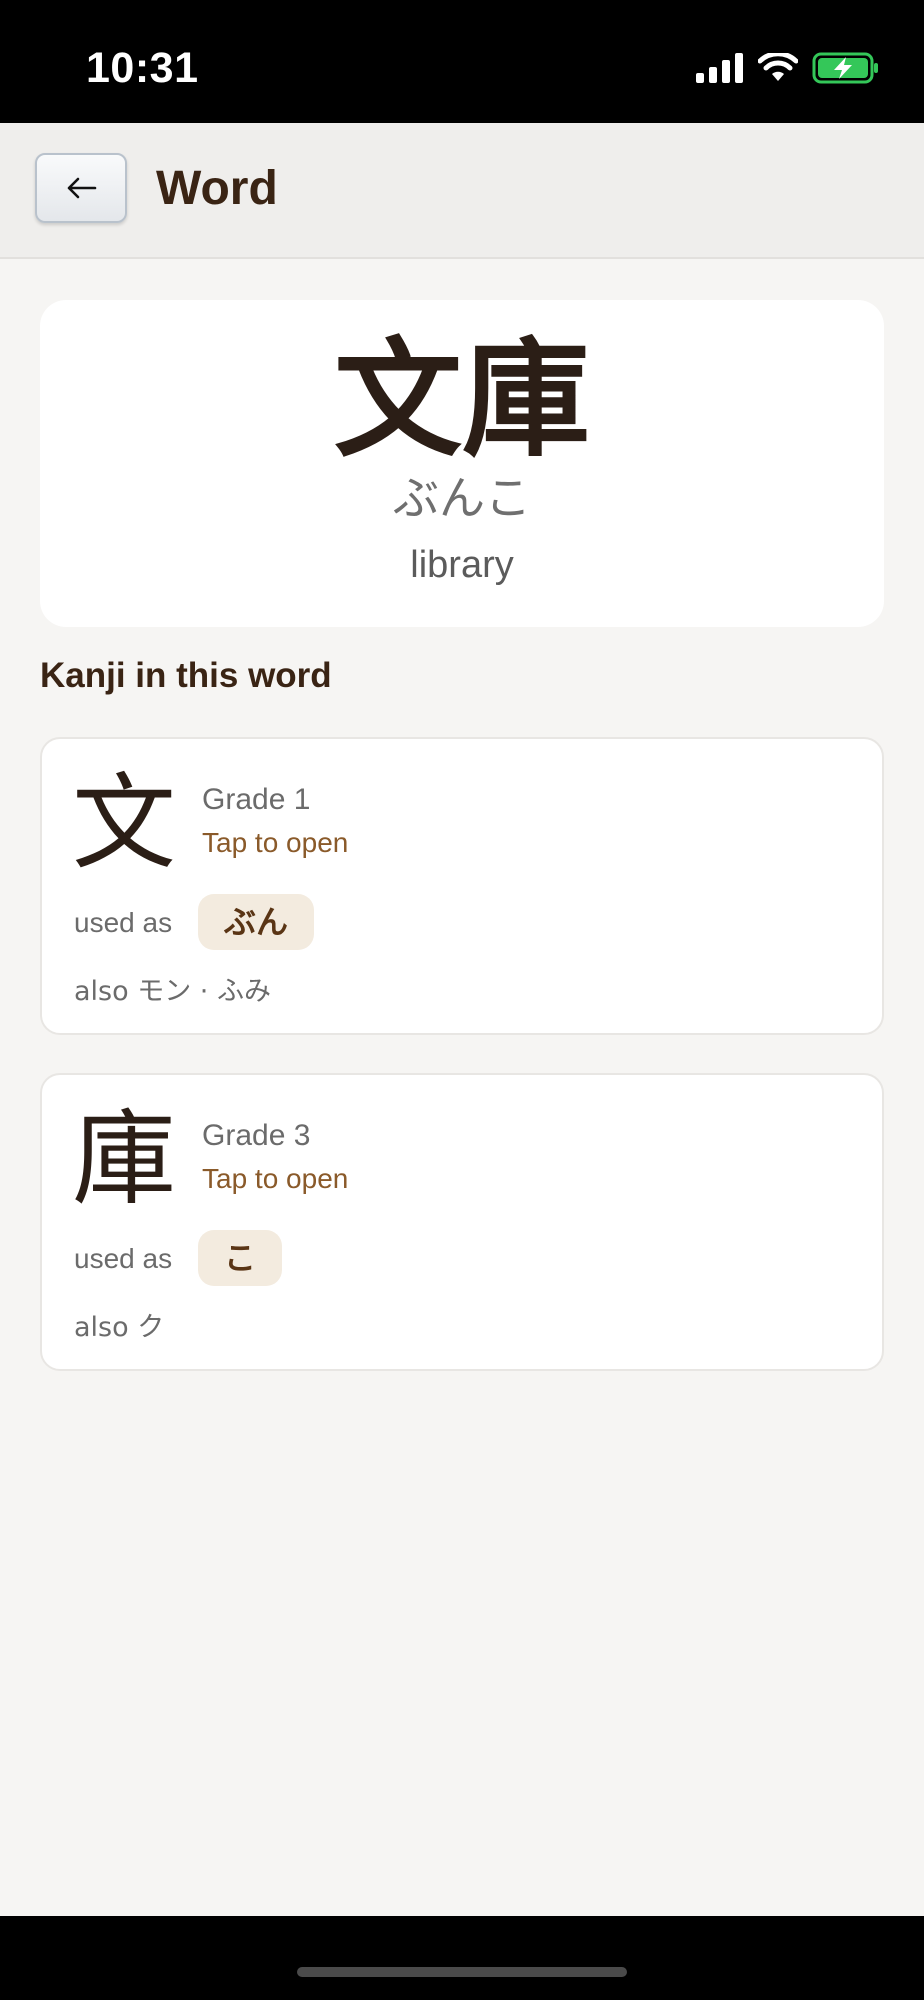  I want to click on also-readings: also ク, so click(119, 1327).